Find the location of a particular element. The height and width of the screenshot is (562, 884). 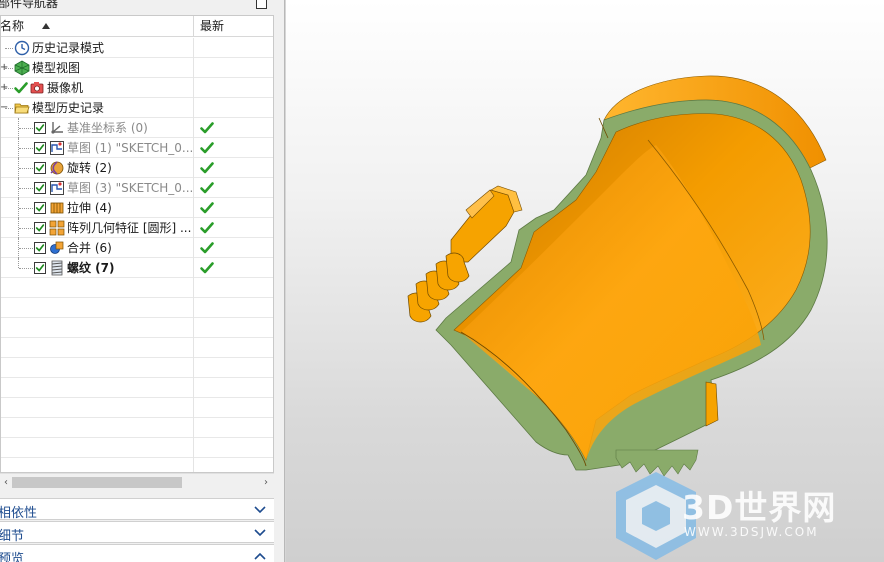

watermark-text: 3D世界网 is located at coordinates (759, 507).